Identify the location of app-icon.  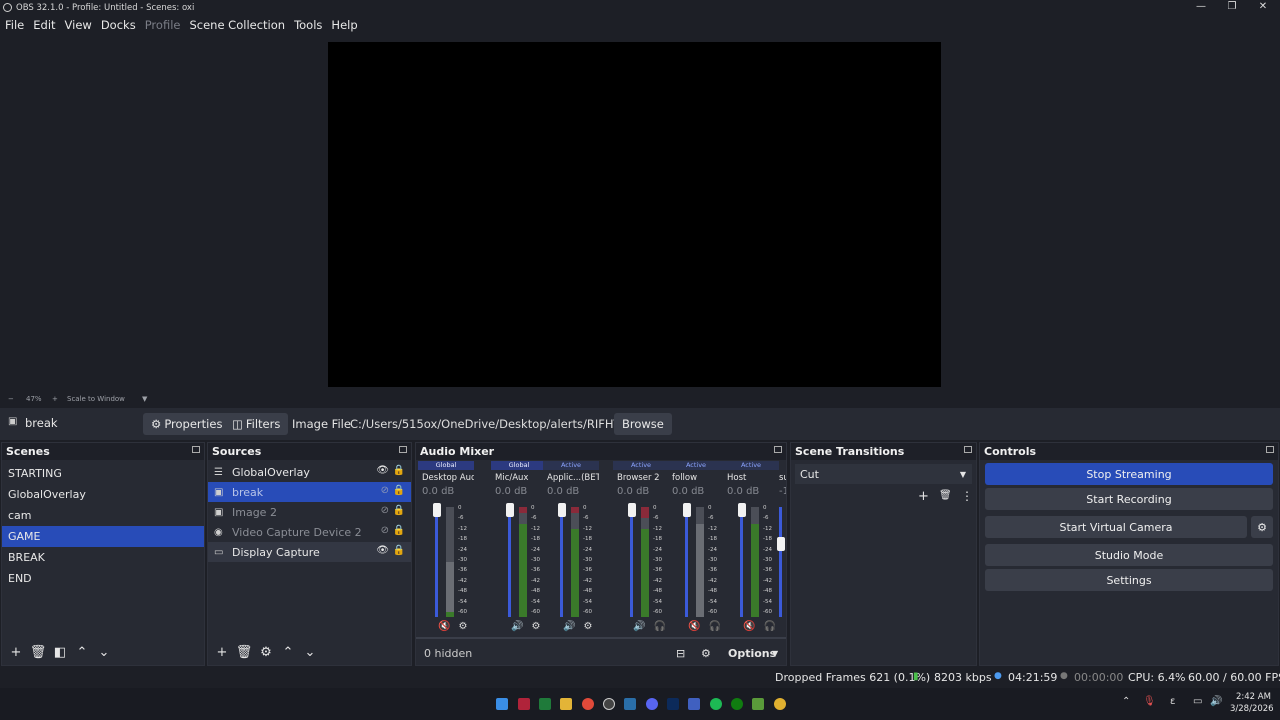
(694, 704).